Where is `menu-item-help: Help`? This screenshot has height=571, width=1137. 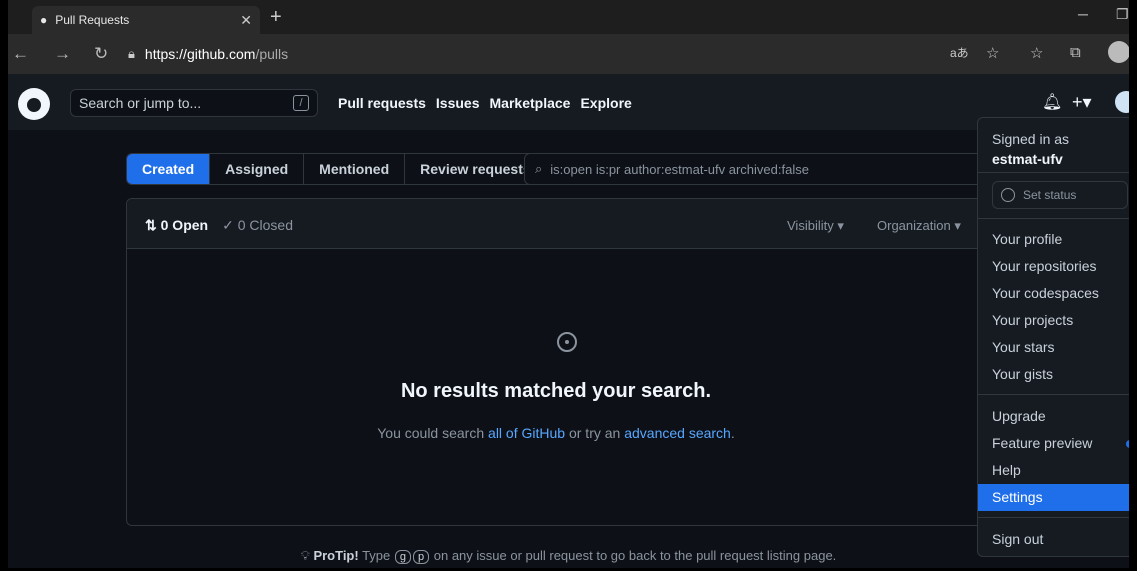
menu-item-help: Help is located at coordinates (1053, 470).